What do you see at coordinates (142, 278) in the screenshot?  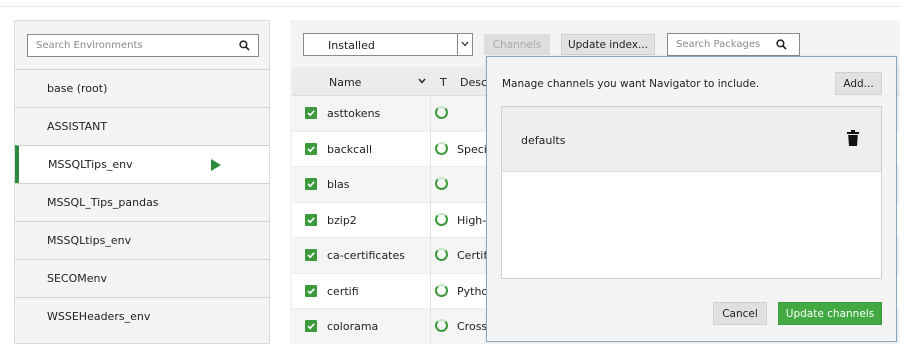 I see `environment-item: SECOMenv` at bounding box center [142, 278].